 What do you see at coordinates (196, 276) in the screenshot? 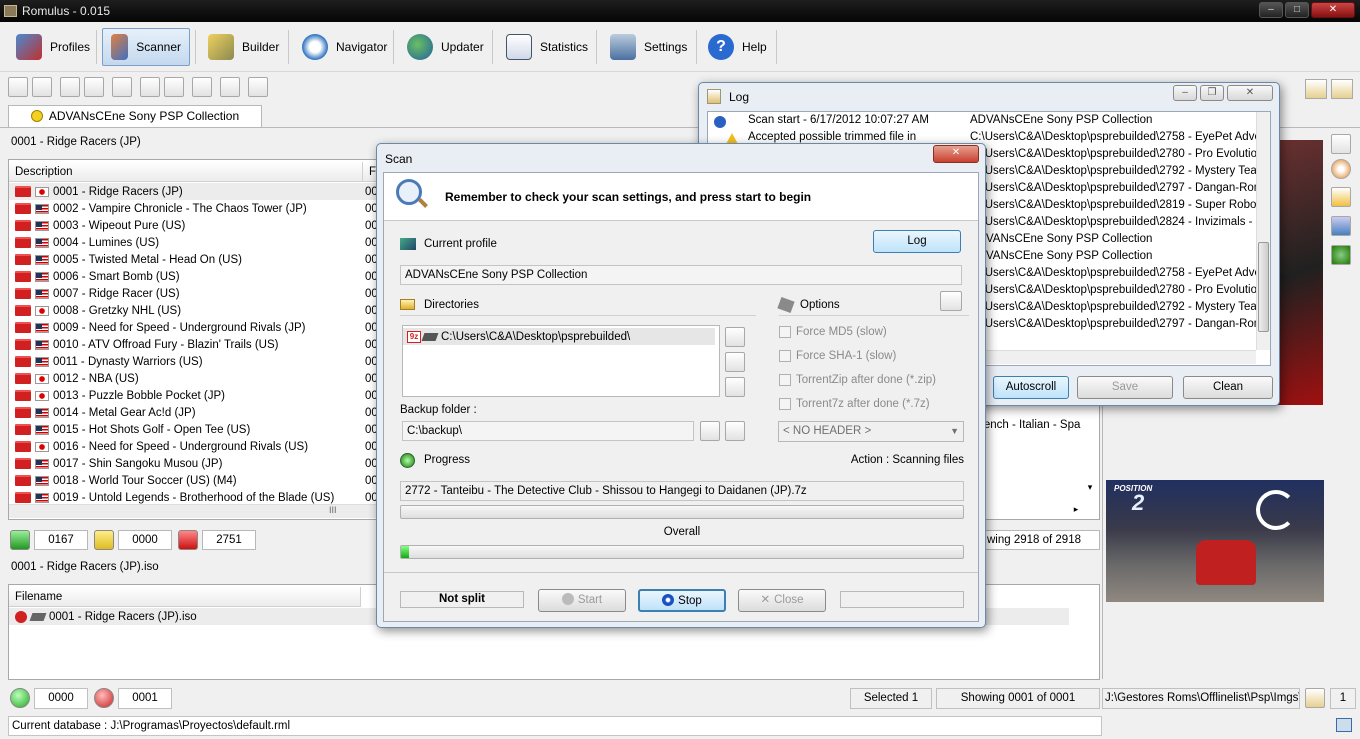
I see `table-row: 0006 - Smart Bomb (US) 00` at bounding box center [196, 276].